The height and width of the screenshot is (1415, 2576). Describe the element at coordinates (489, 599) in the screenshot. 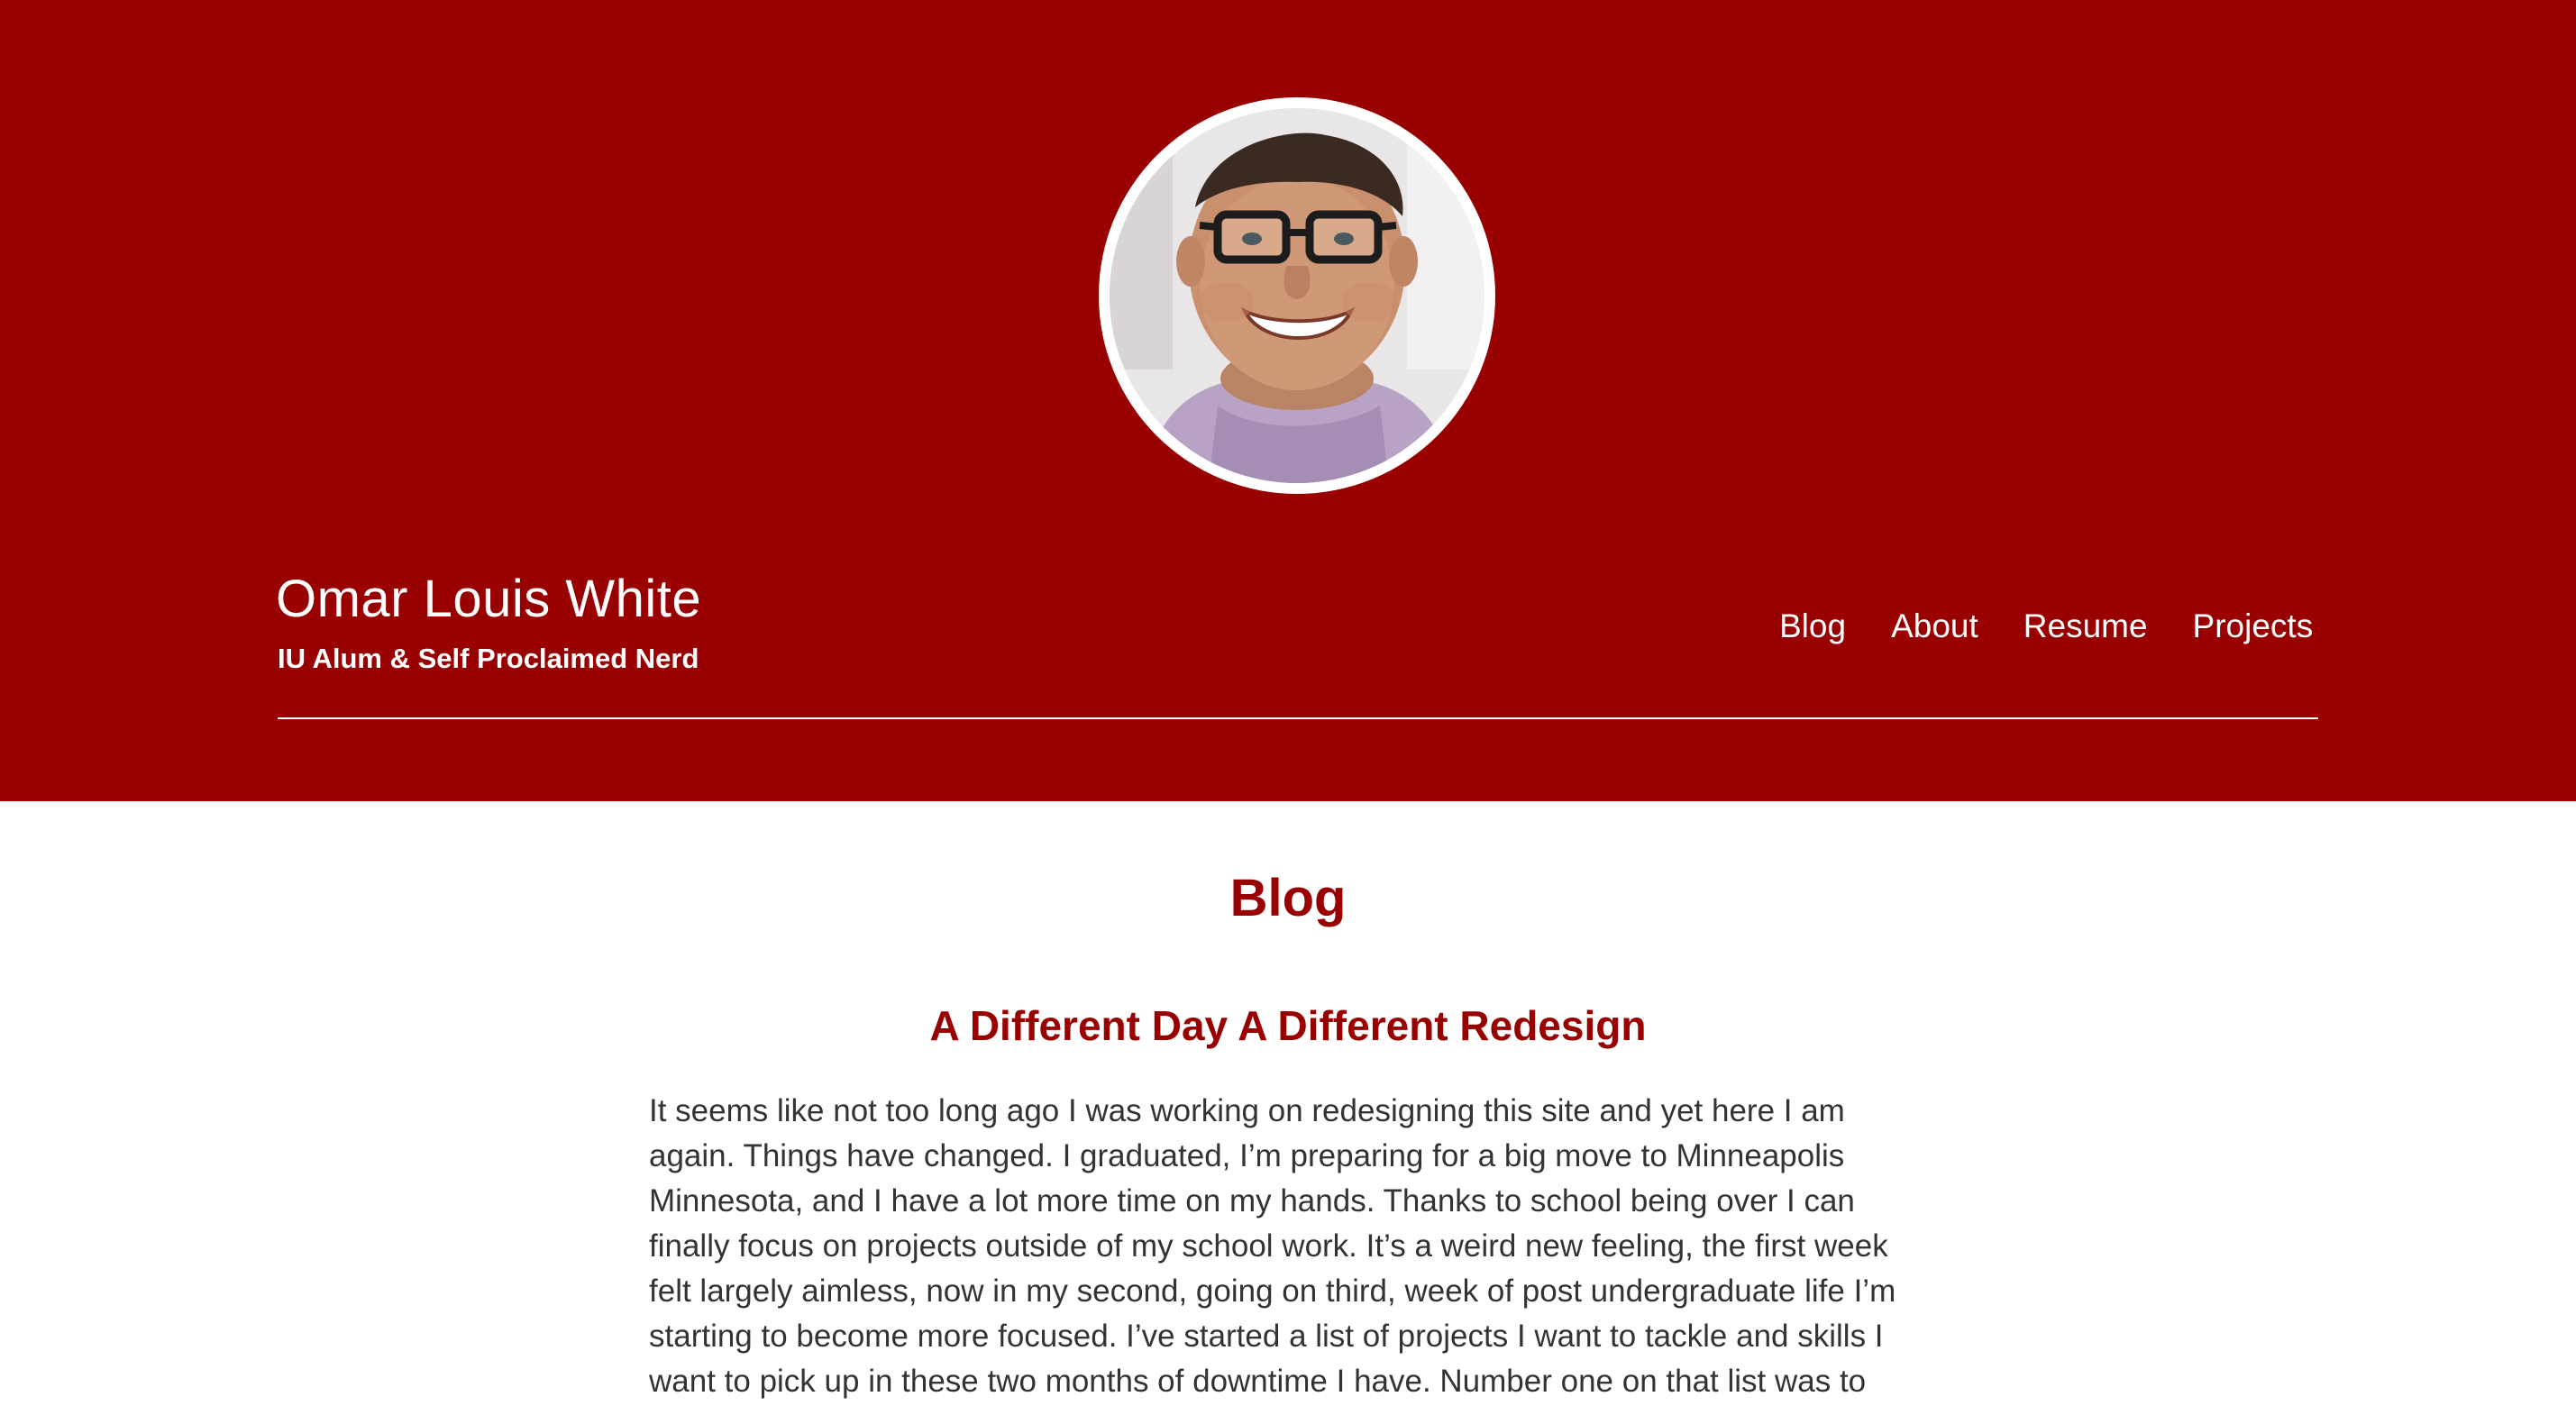

I see `site-title: Omar Louis White` at that location.